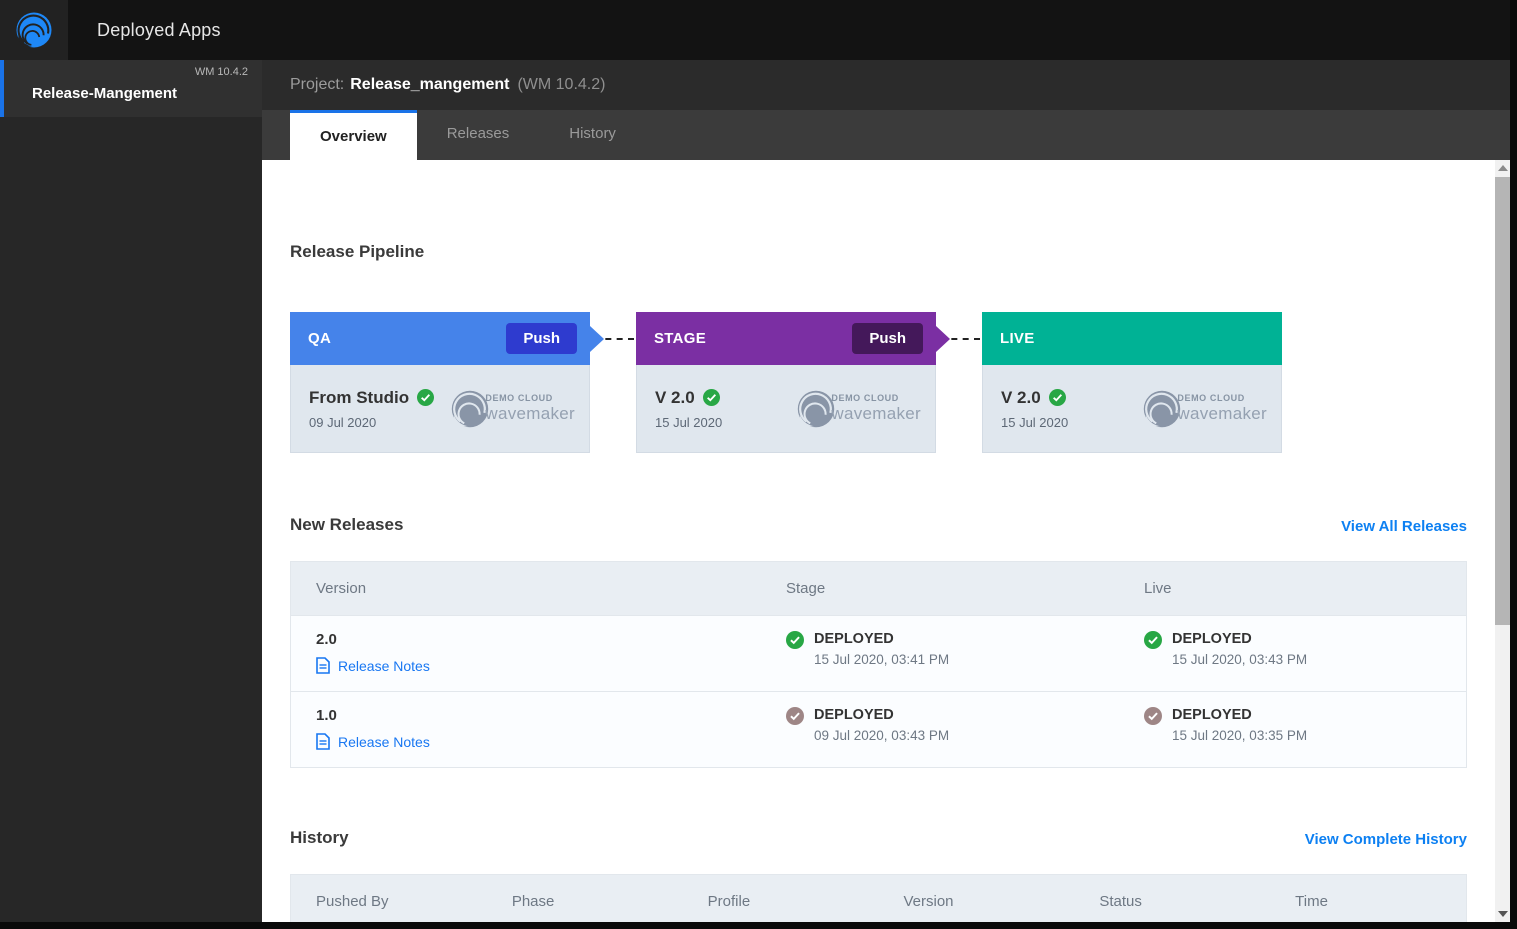  Describe the element at coordinates (758, 925) in the screenshot. I see `window-bottom-edge` at that location.